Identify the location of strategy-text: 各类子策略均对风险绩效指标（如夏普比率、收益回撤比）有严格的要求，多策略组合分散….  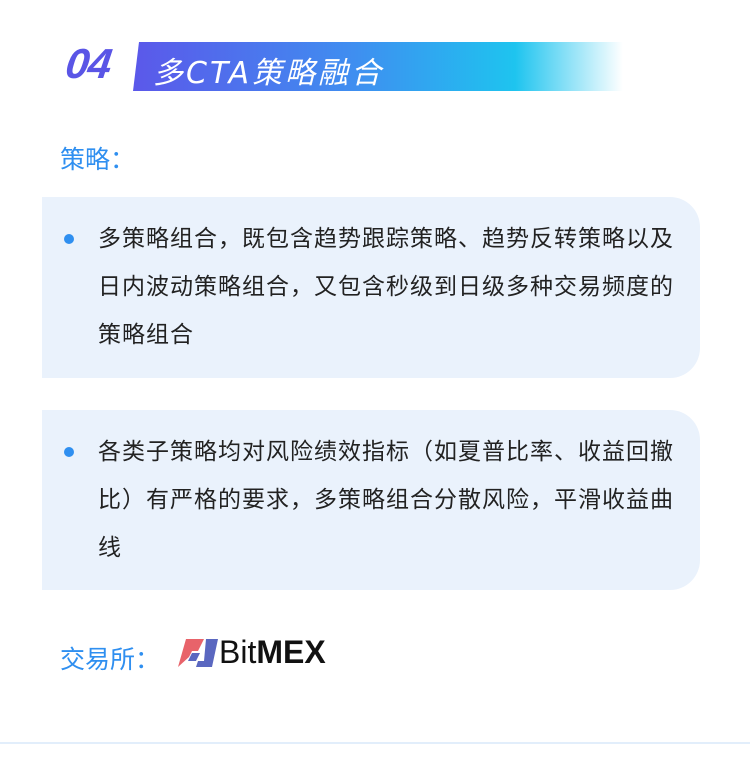
(386, 500).